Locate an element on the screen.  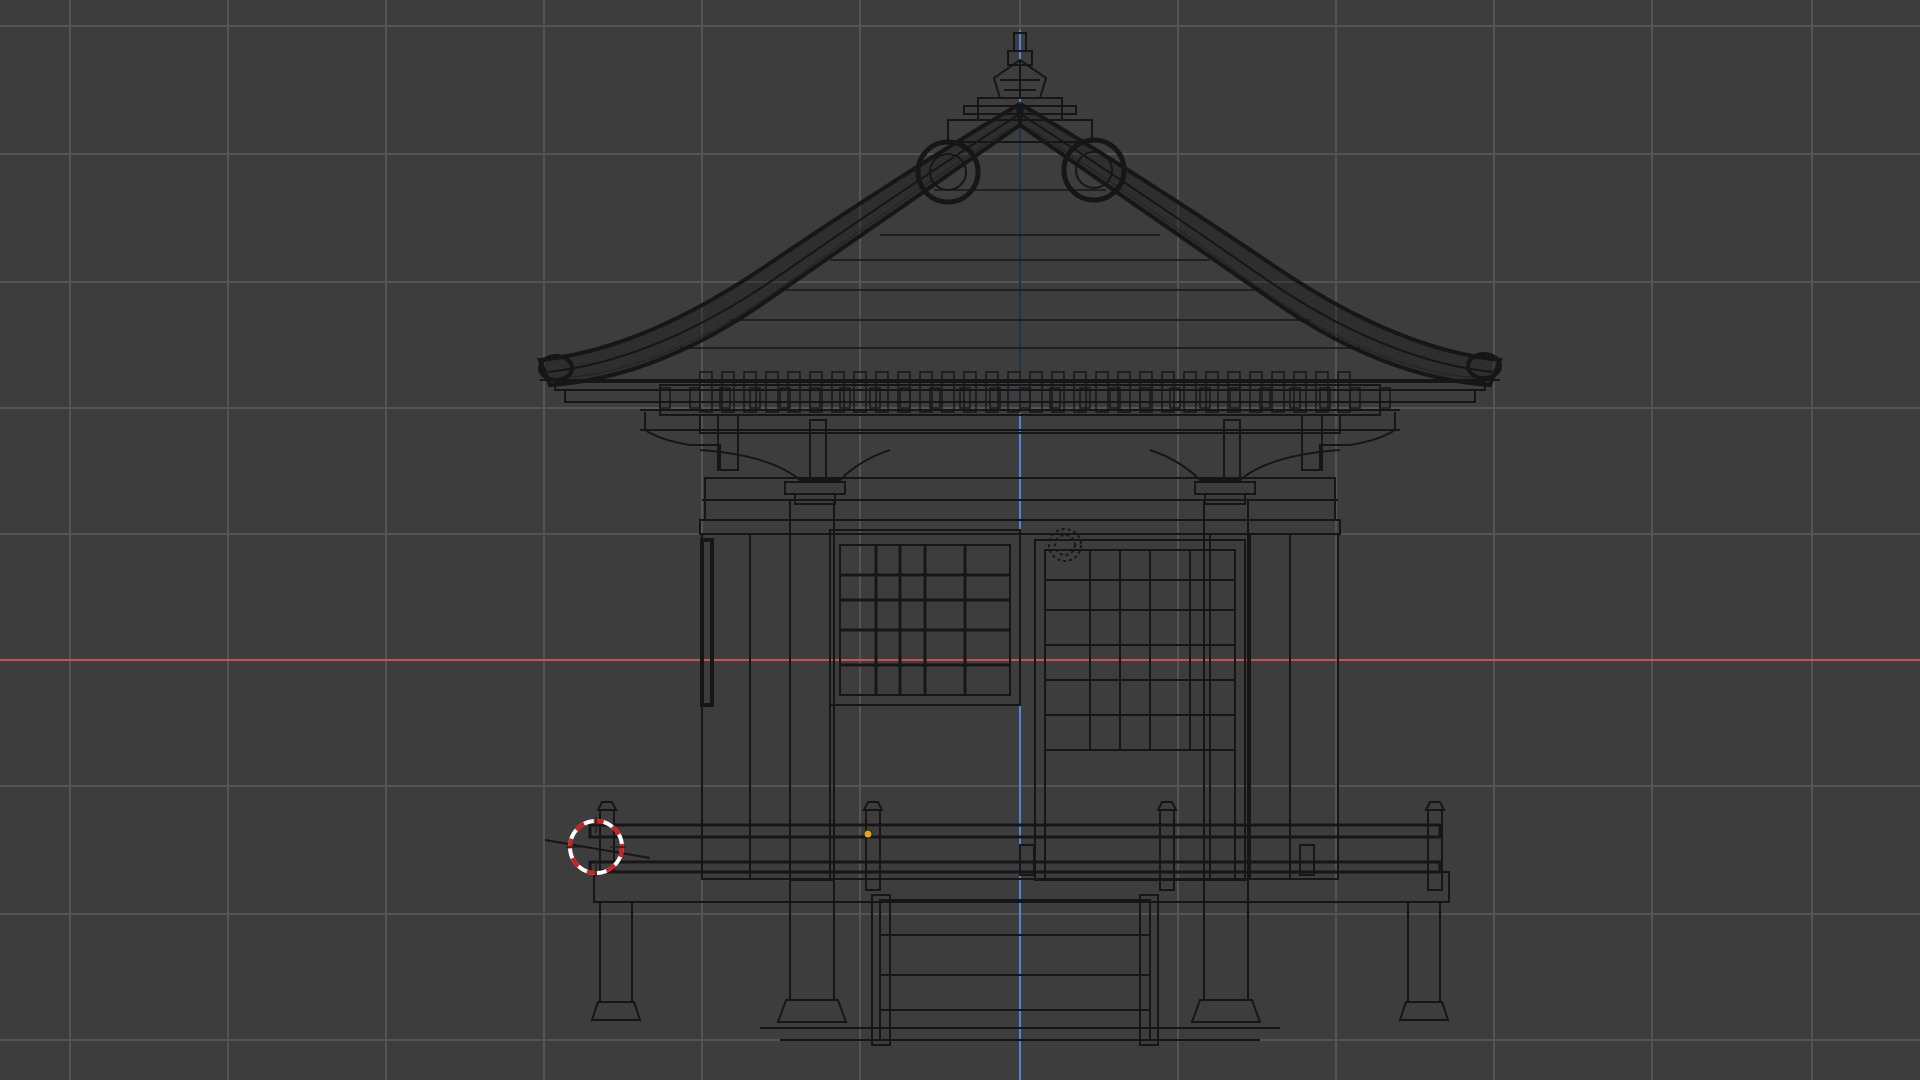
right-lattice-door is located at coordinates (1140, 704).